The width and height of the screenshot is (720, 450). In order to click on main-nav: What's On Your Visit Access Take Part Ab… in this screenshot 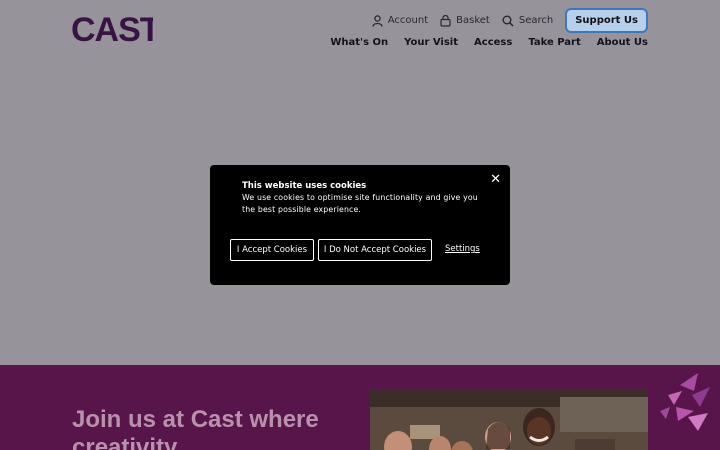, I will do `click(481, 42)`.